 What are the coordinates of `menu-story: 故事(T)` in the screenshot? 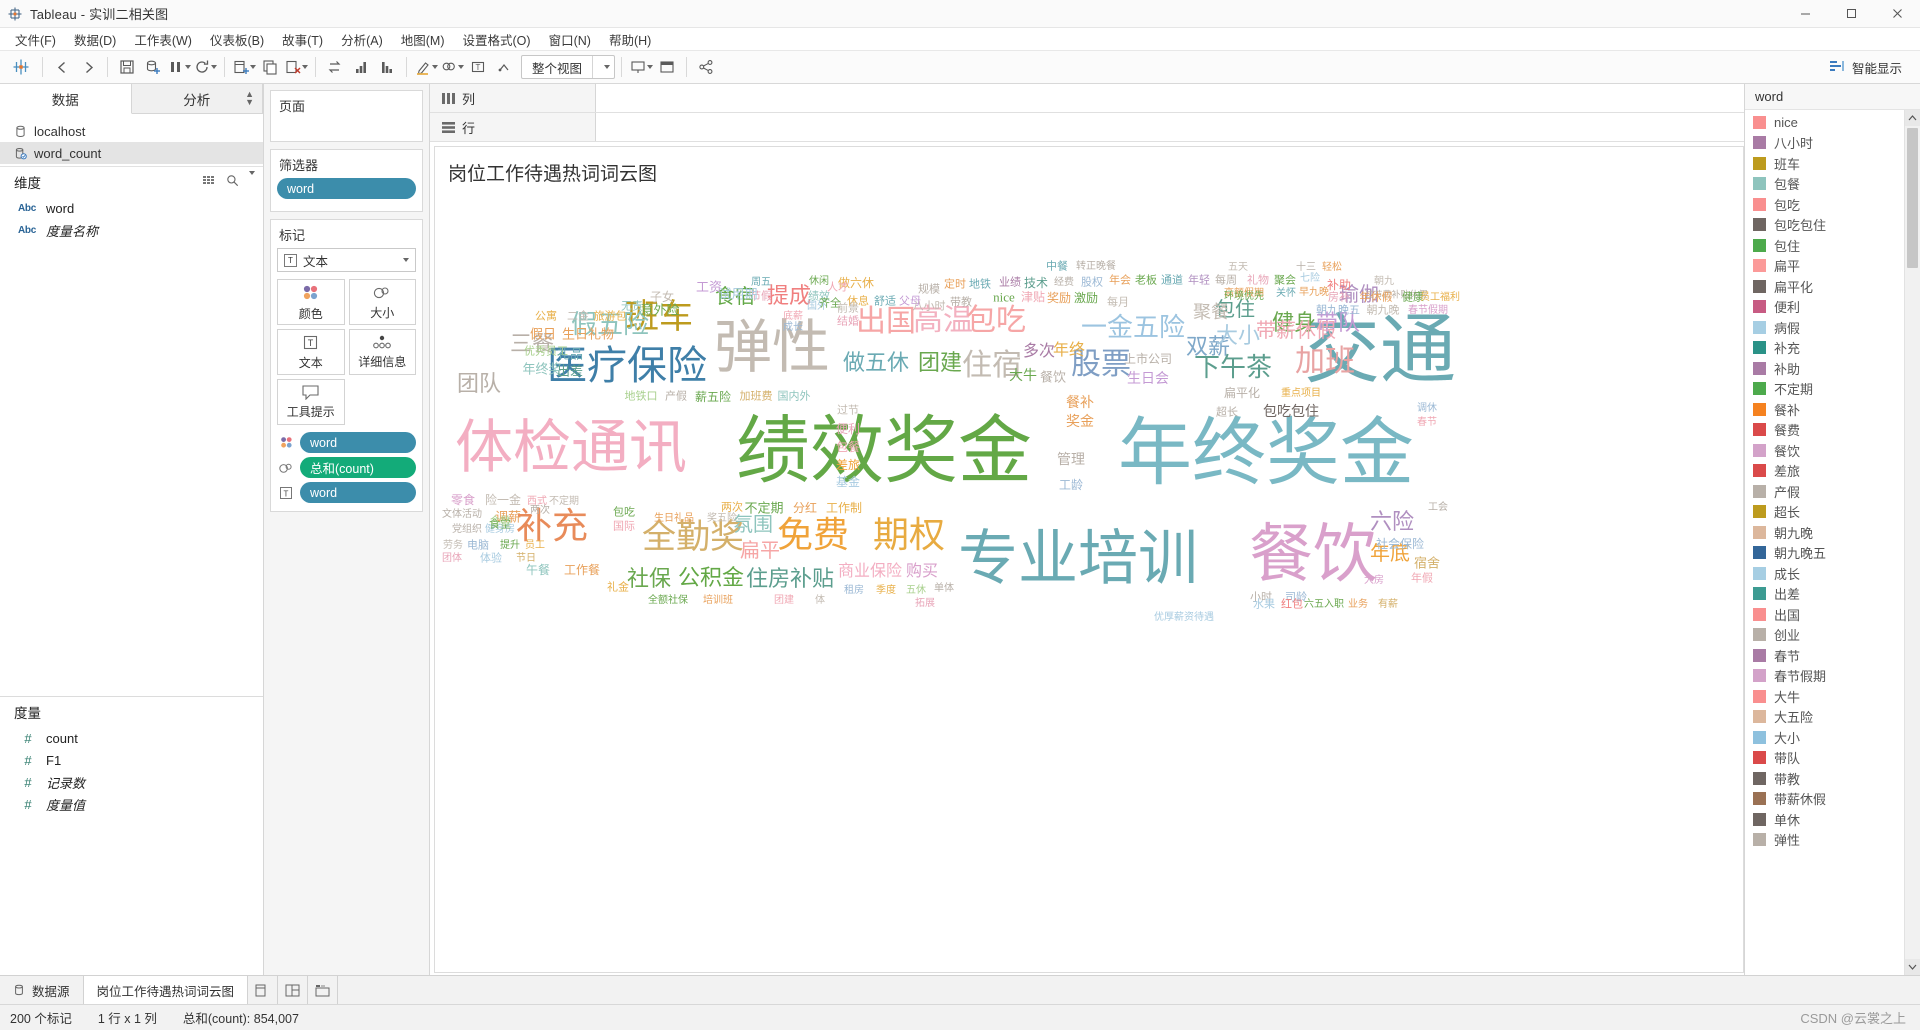 It's located at (302, 39).